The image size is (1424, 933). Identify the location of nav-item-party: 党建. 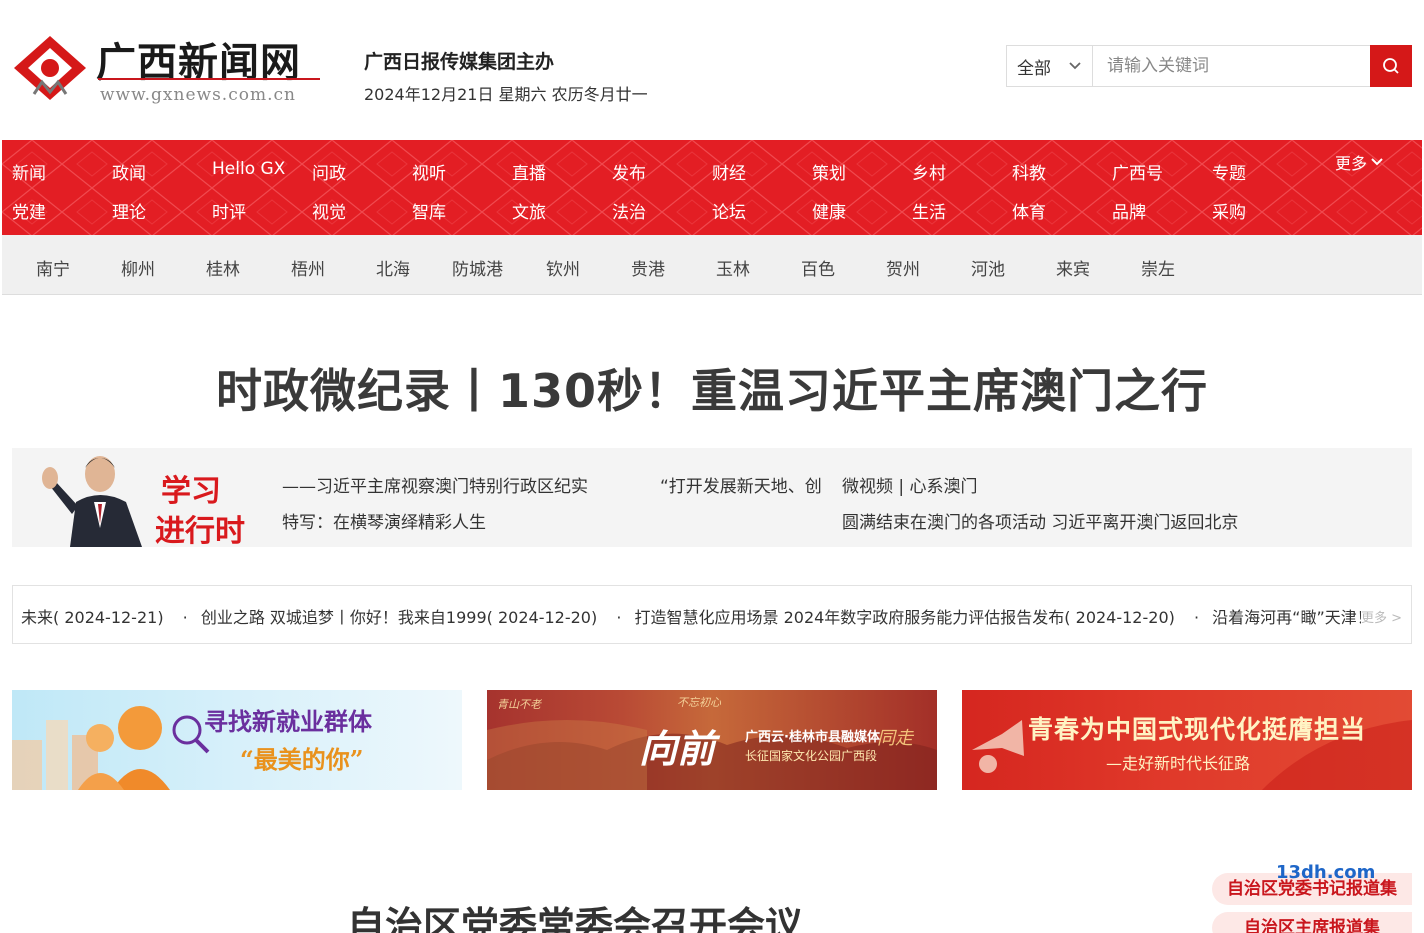
(29, 210).